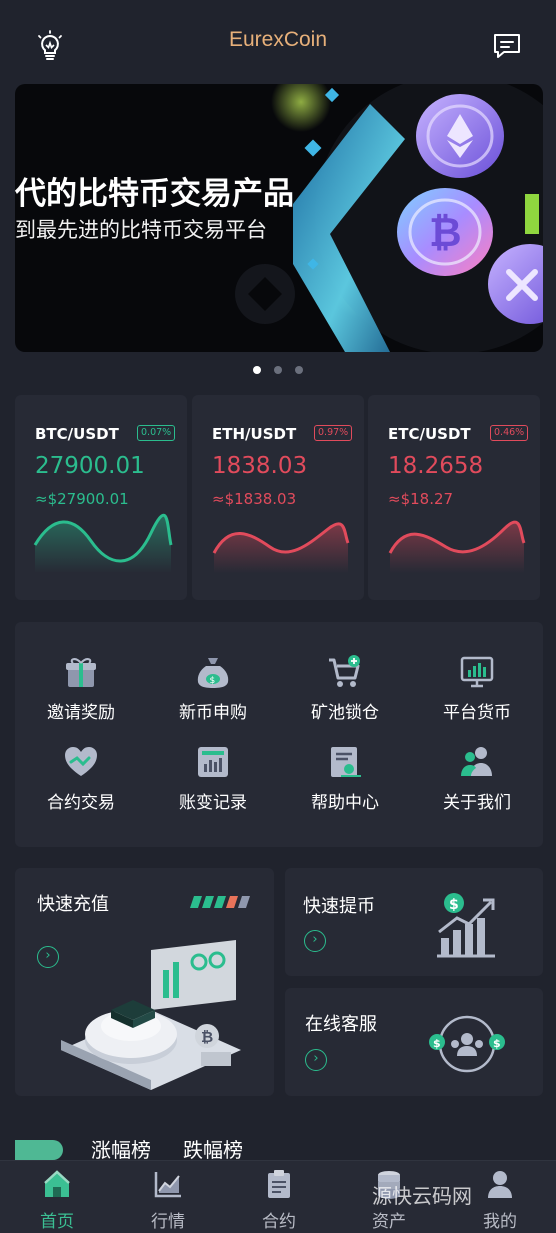  Describe the element at coordinates (341, 1024) in the screenshot. I see `online-support-title: 在线客服` at that location.